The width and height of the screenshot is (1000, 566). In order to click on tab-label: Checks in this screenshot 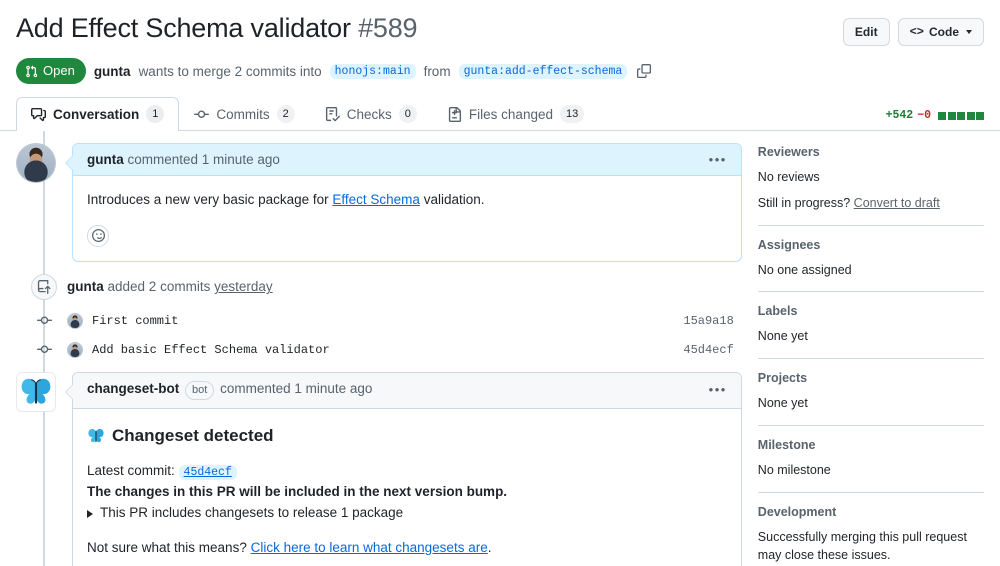, I will do `click(369, 114)`.